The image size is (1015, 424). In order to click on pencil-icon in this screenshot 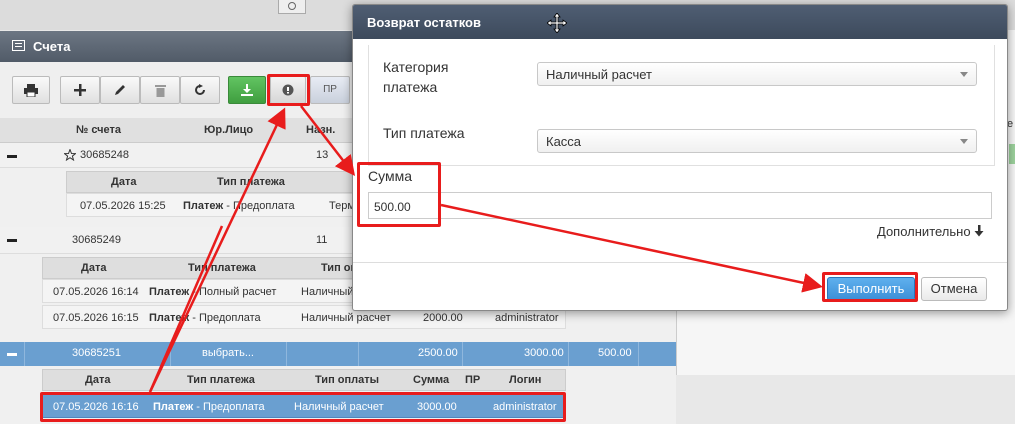, I will do `click(120, 90)`.